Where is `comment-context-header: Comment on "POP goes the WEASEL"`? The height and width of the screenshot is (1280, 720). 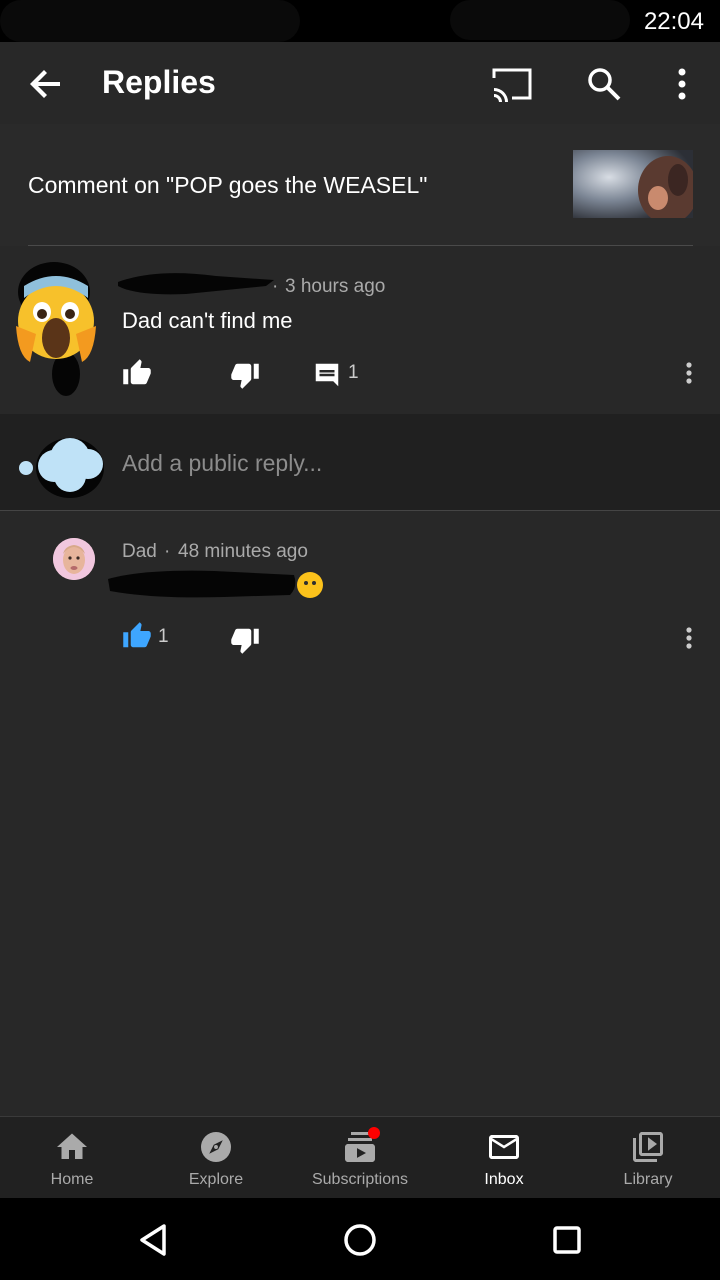 comment-context-header: Comment on "POP goes the WEASEL" is located at coordinates (360, 185).